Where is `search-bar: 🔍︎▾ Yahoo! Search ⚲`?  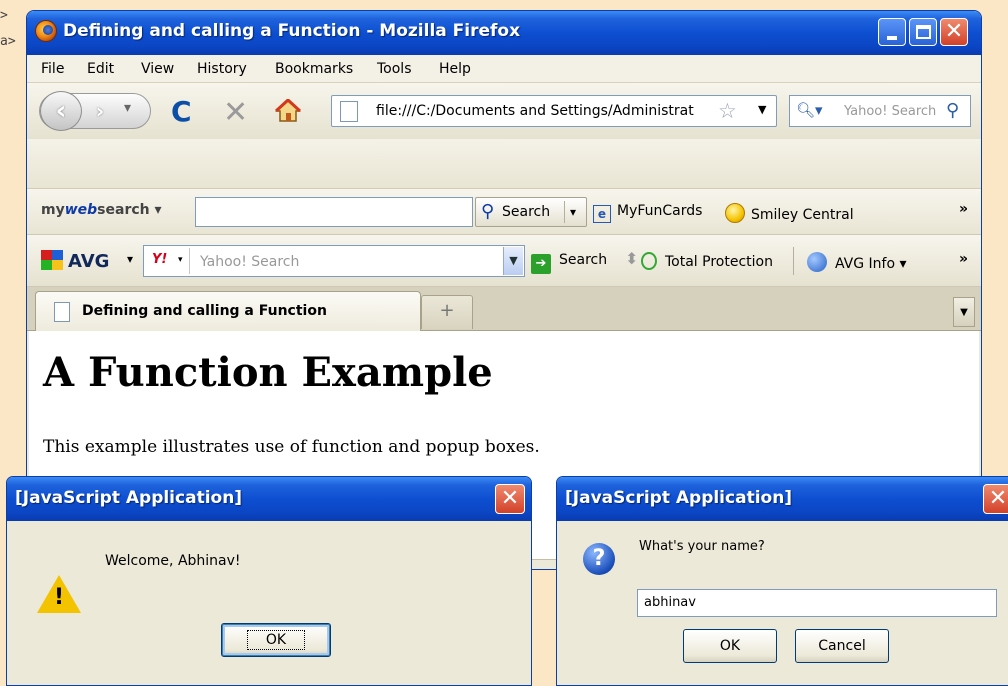 search-bar: 🔍︎▾ Yahoo! Search ⚲ is located at coordinates (880, 111).